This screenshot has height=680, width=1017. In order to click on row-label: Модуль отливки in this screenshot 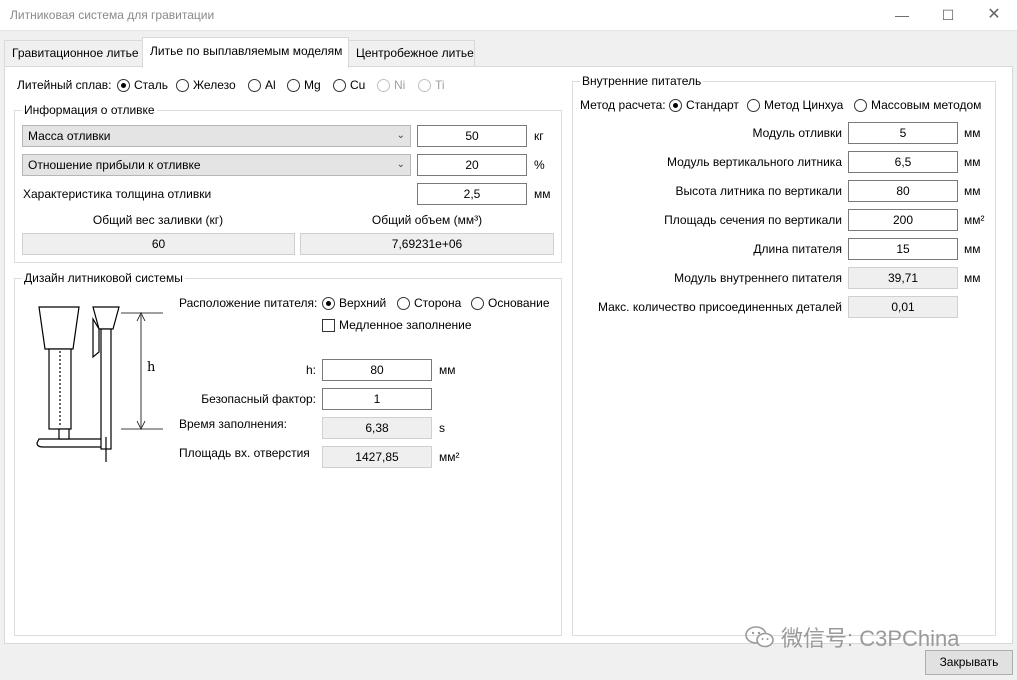, I will do `click(797, 133)`.